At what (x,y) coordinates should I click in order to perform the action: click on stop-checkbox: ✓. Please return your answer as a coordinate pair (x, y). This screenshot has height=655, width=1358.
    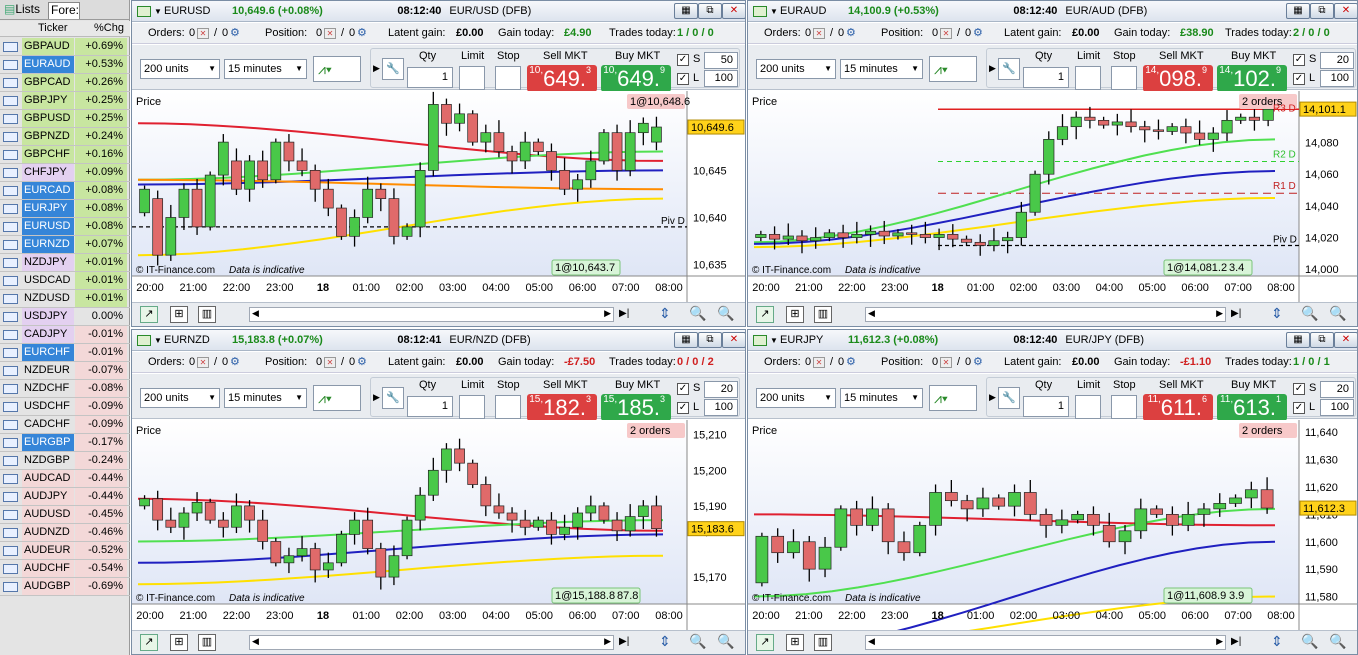
    Looking at the image, I should click on (683, 60).